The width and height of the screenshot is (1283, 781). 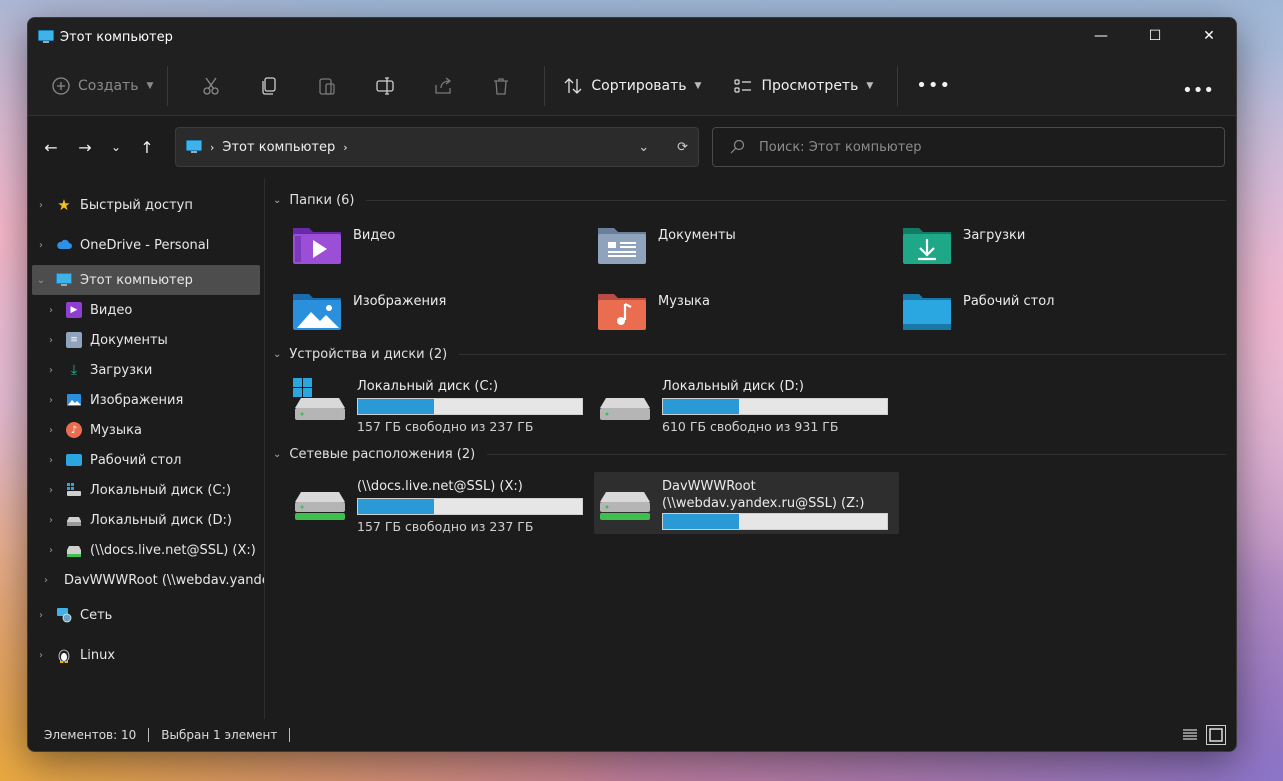 What do you see at coordinates (146, 400) in the screenshot?
I see `sidebar-item-pictures: › Изображения` at bounding box center [146, 400].